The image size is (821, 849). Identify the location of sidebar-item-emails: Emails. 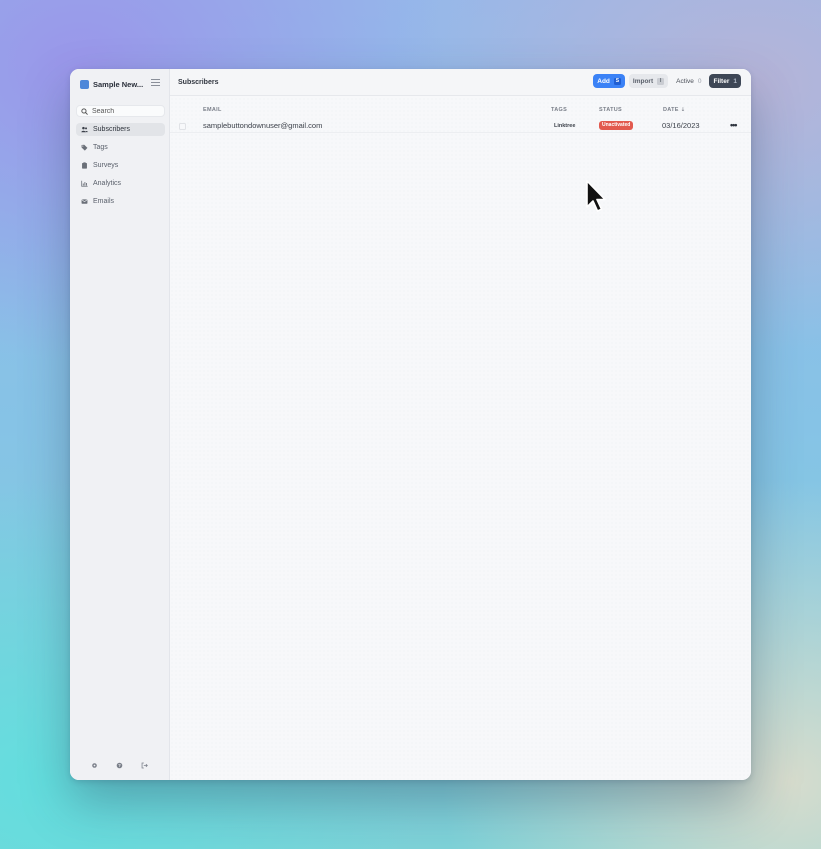
(120, 201).